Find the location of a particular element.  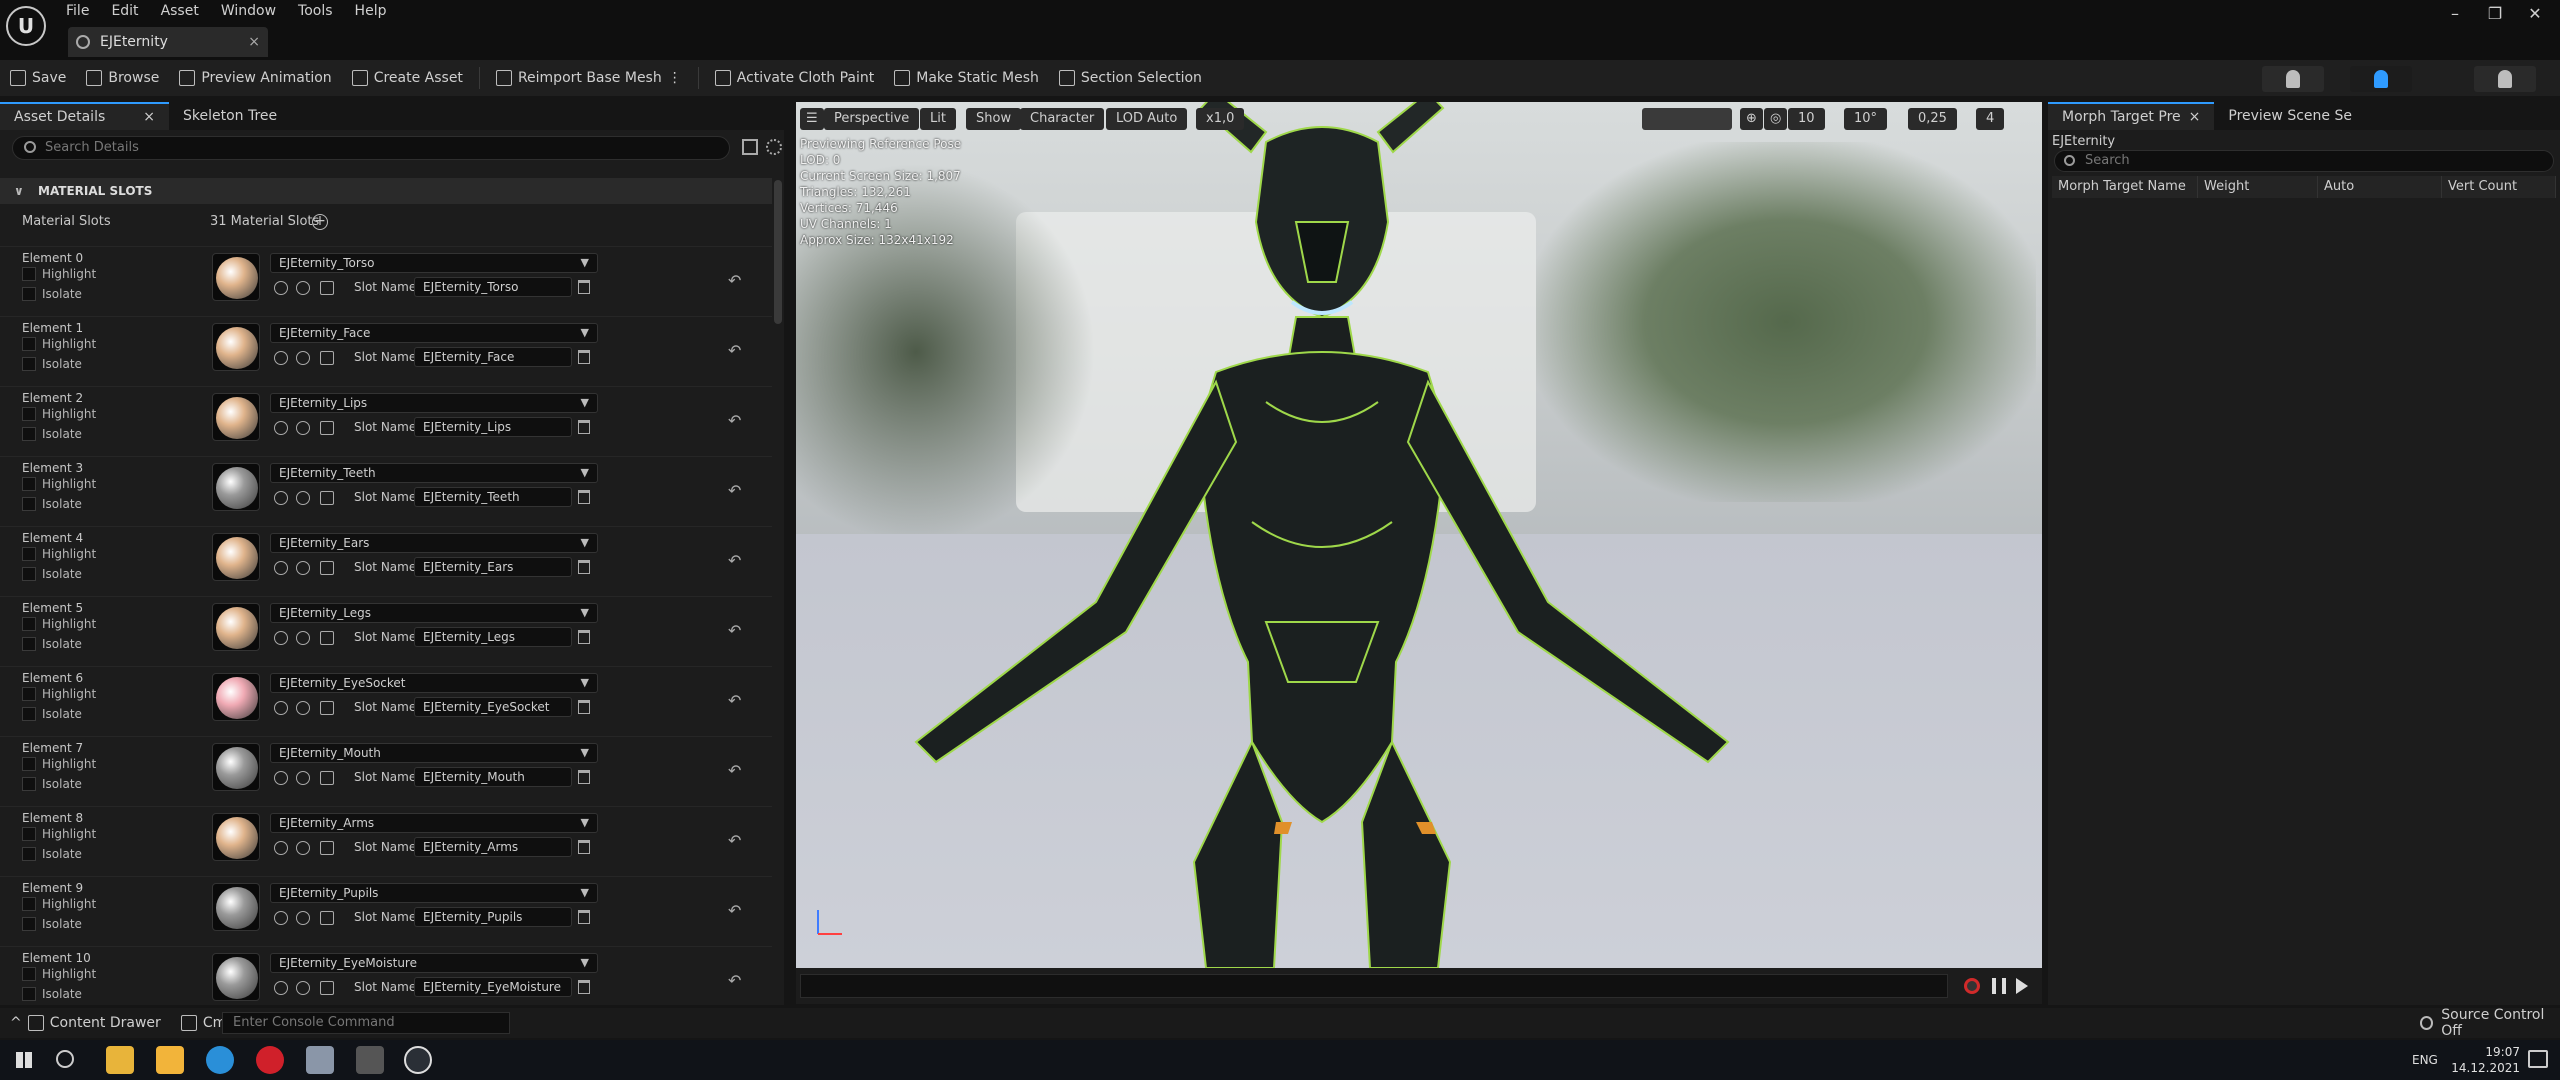

section-selection-button: Section Selection is located at coordinates (1130, 78).